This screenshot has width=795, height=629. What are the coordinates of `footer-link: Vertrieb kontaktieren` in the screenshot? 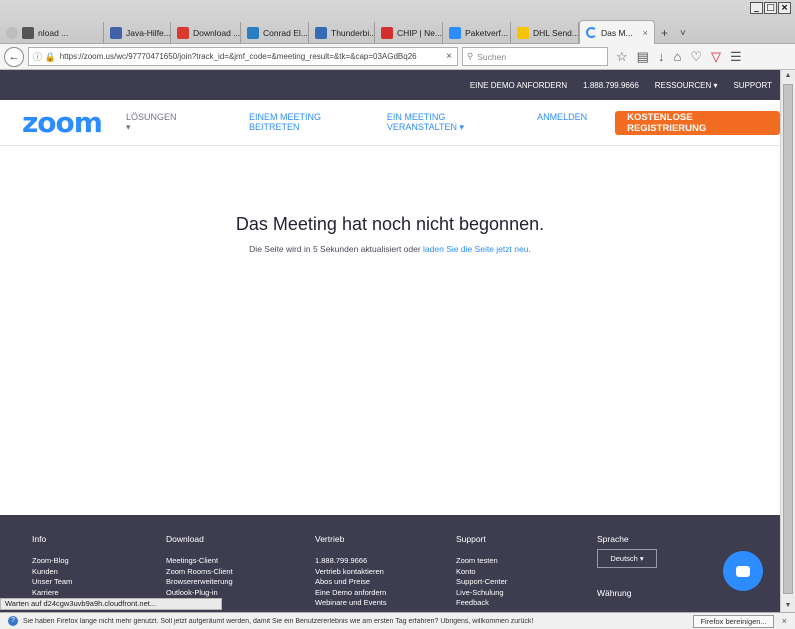 It's located at (351, 572).